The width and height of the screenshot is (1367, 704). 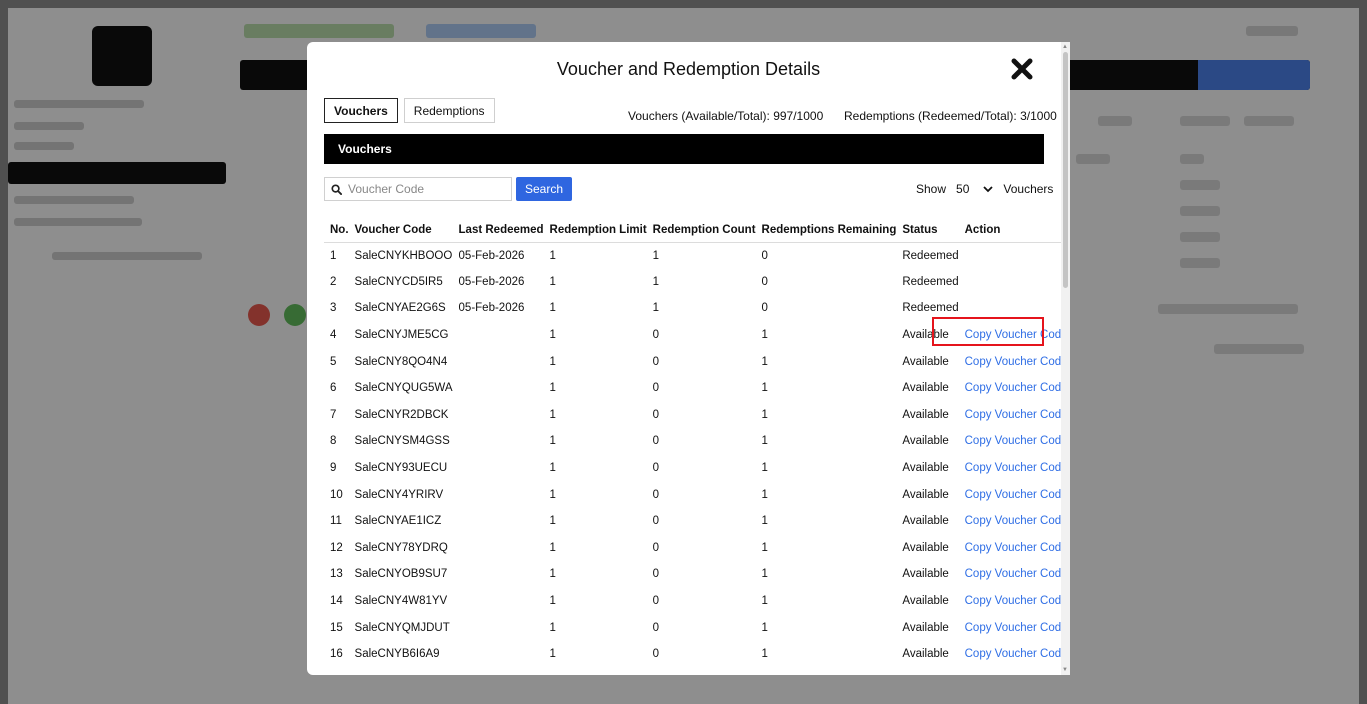 What do you see at coordinates (988, 189) in the screenshot?
I see `chevron-down-icon` at bounding box center [988, 189].